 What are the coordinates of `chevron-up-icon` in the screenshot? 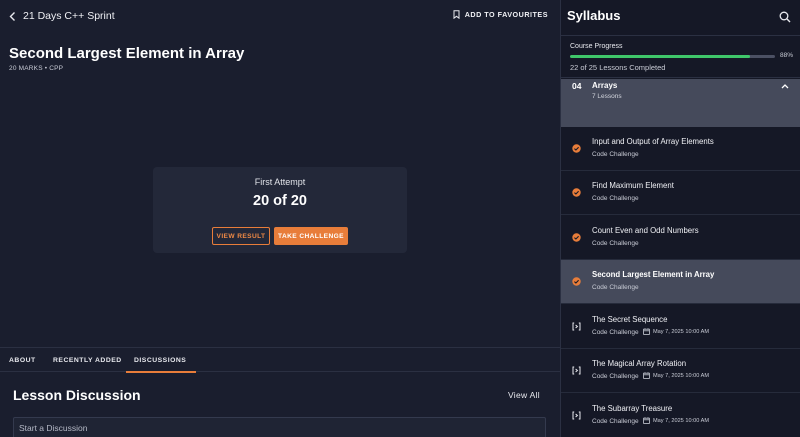 It's located at (785, 86).